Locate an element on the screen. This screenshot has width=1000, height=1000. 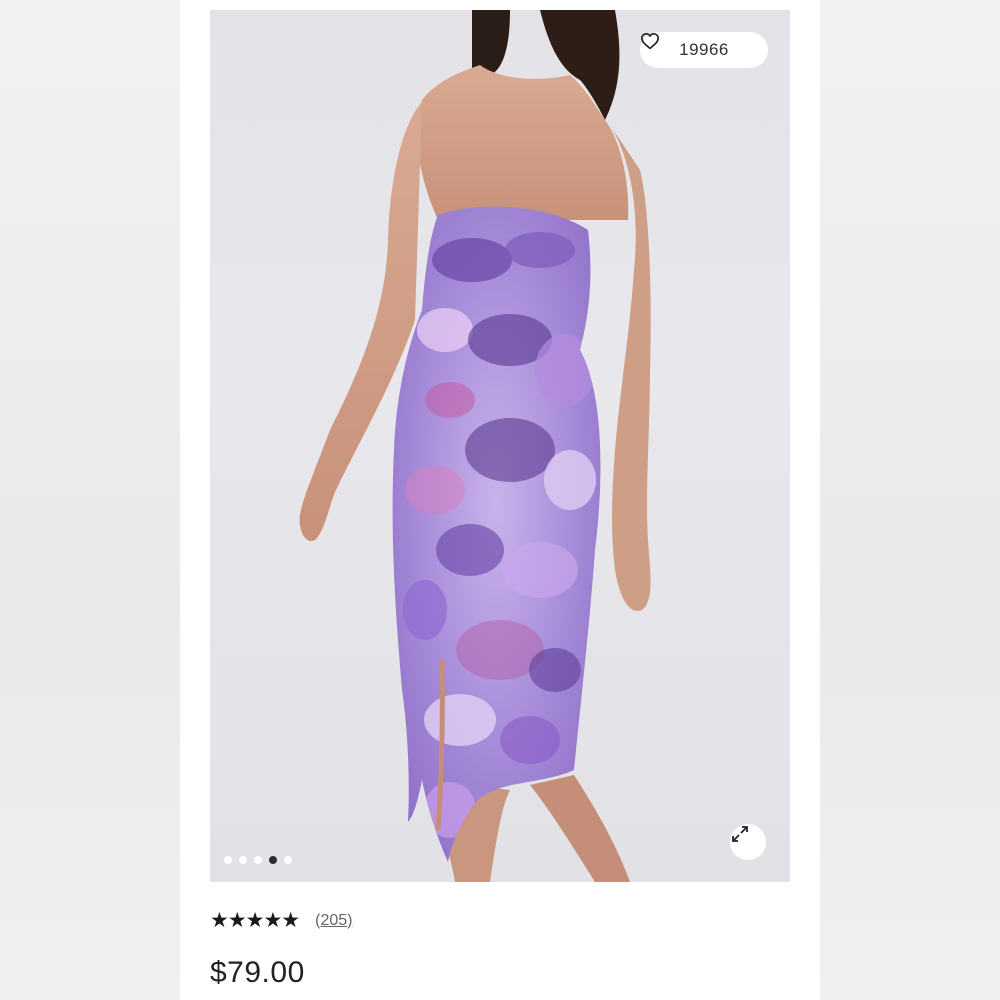
rating-row: ★★★★★ (205) is located at coordinates (281, 920).